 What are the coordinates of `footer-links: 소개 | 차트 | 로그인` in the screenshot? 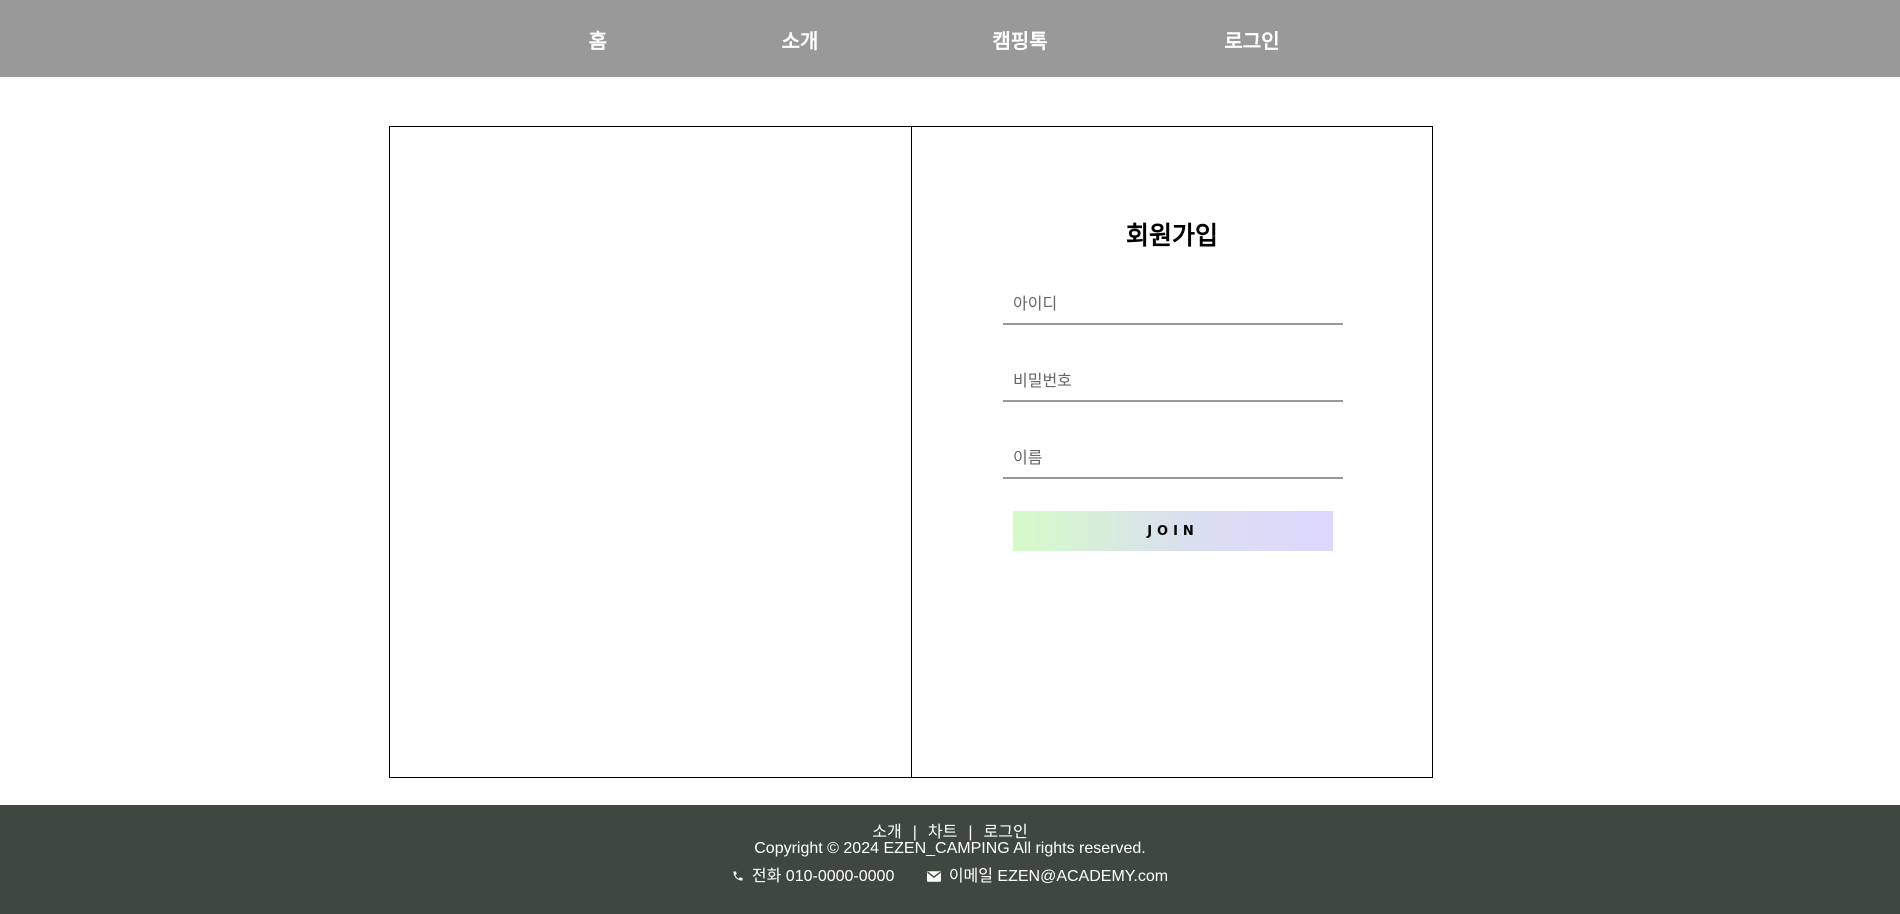 It's located at (950, 830).